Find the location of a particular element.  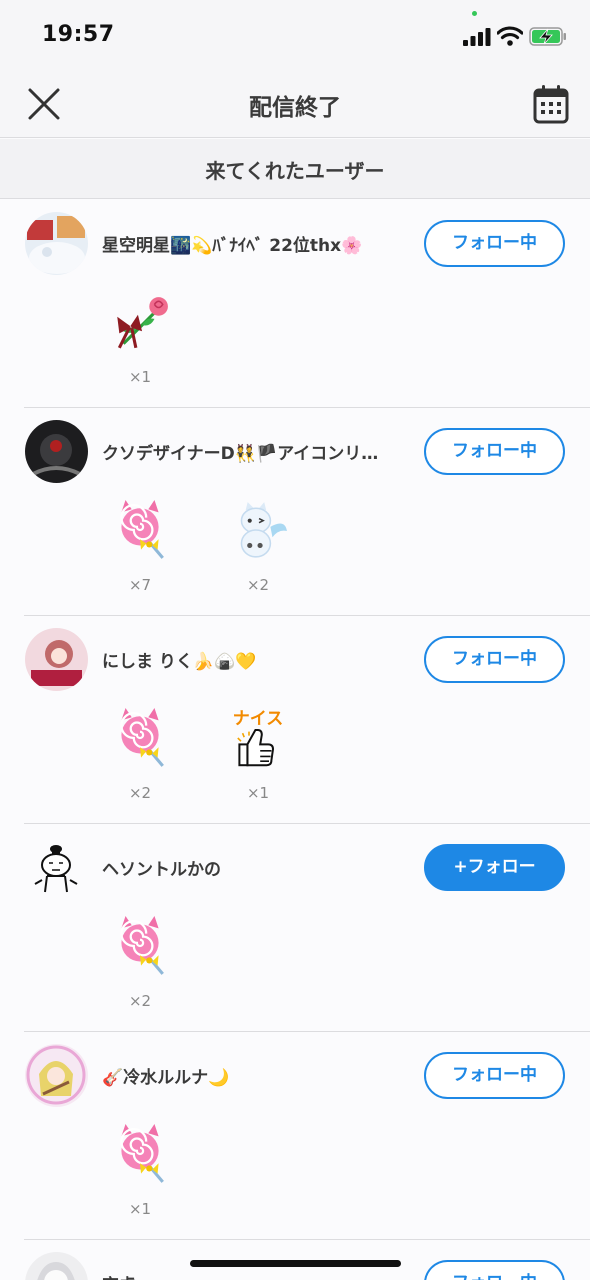

gift-item: ナイス ×1 is located at coordinates (258, 758).